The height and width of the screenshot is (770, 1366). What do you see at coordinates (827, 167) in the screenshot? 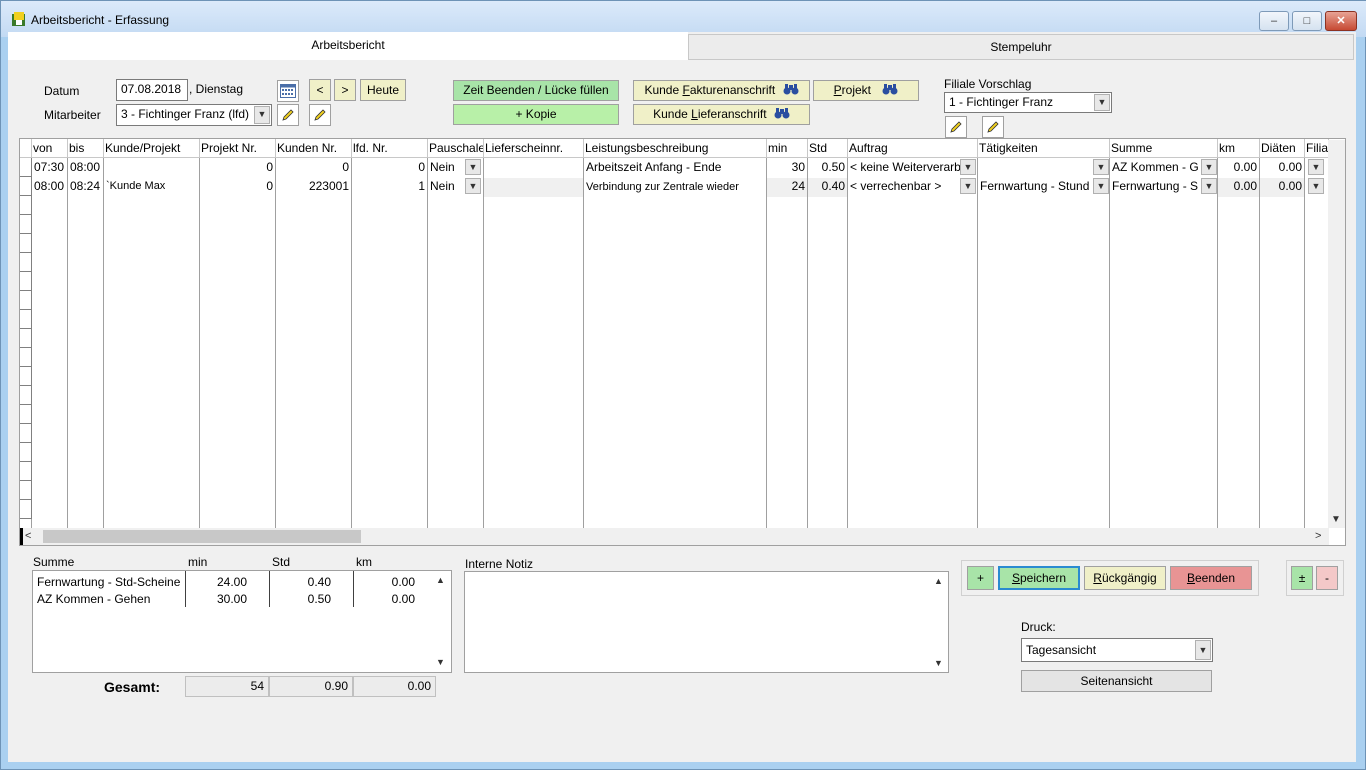
I see `cell-std: 0.50` at bounding box center [827, 167].